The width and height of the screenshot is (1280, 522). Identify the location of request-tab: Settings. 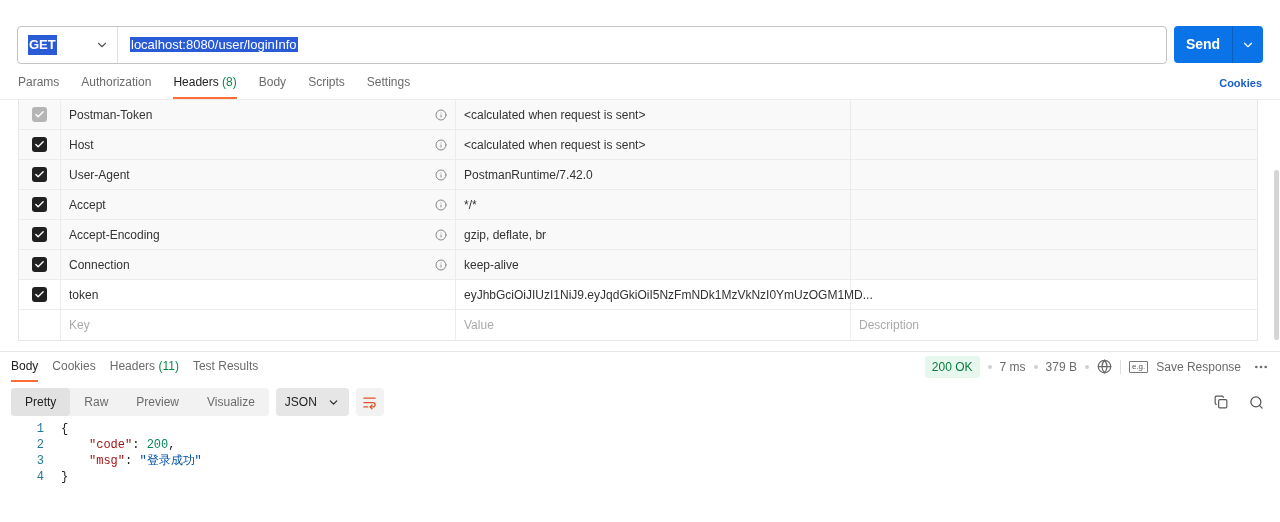
(388, 86).